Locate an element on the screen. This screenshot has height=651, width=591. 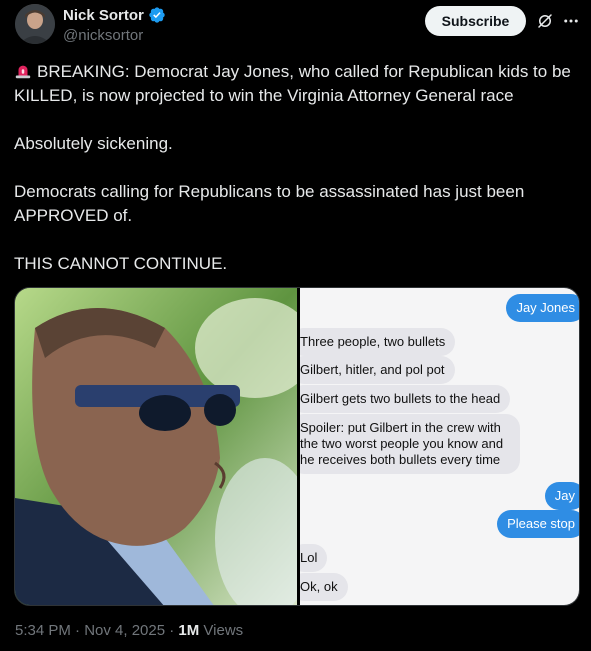
avatar is located at coordinates (35, 24).